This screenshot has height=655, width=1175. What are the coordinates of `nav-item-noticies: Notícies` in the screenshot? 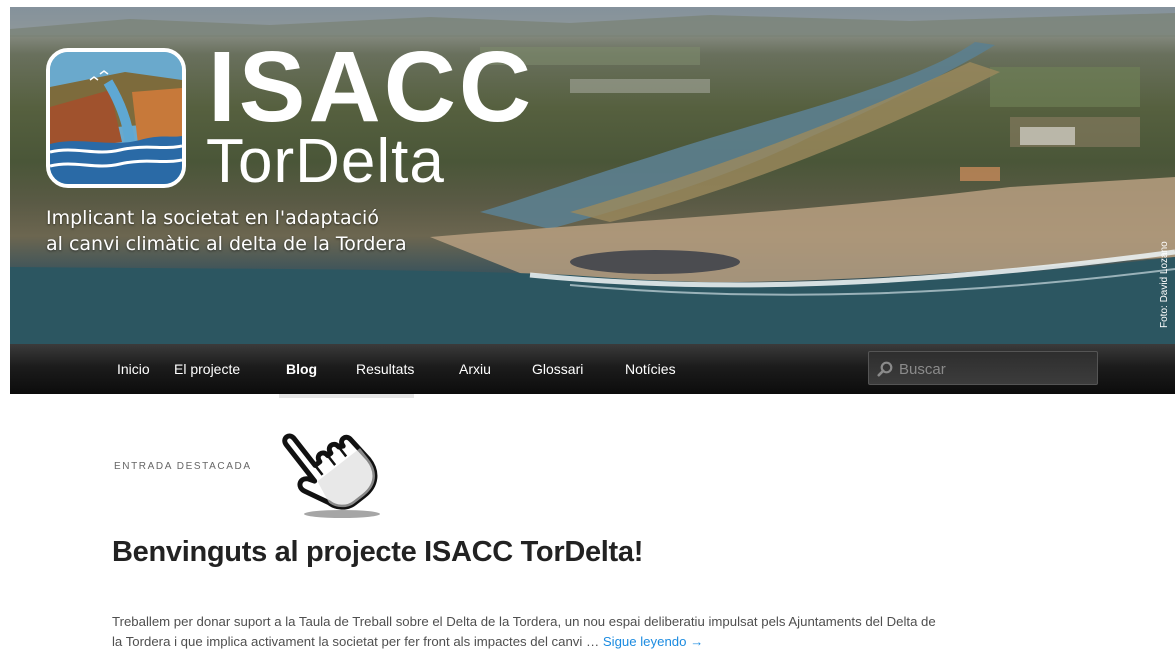 It's located at (650, 369).